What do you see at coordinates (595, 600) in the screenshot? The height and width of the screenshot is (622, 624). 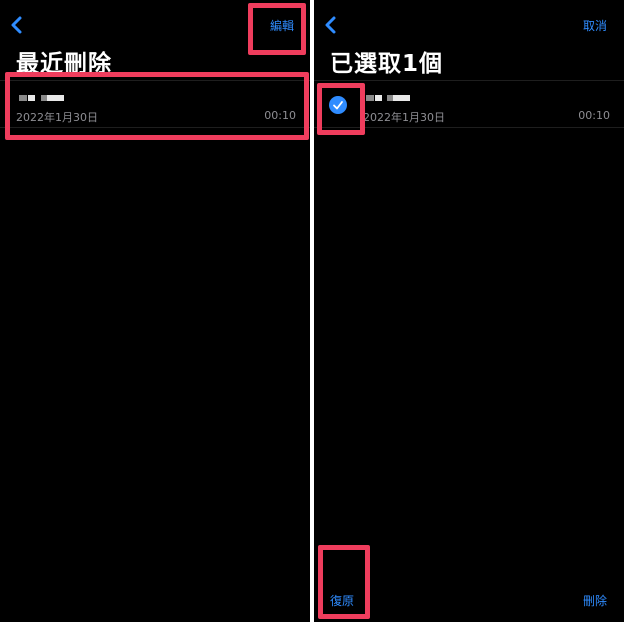 I see `delete-button: 刪除` at bounding box center [595, 600].